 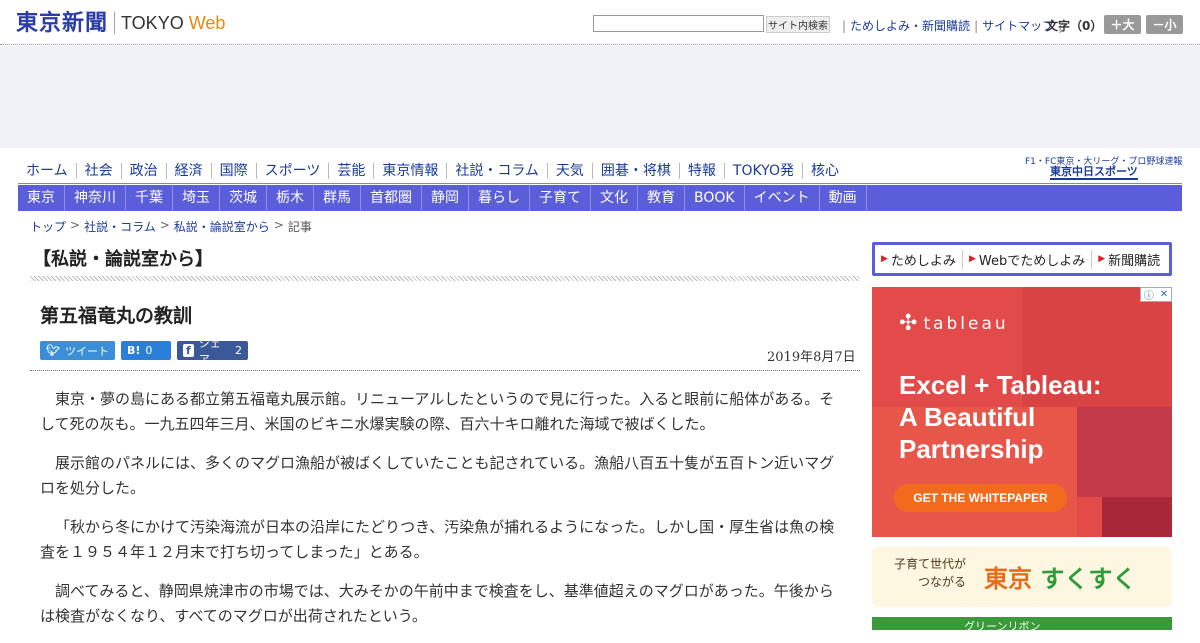 I want to click on web-trial-label: Webでためしよみ, so click(x=1032, y=261).